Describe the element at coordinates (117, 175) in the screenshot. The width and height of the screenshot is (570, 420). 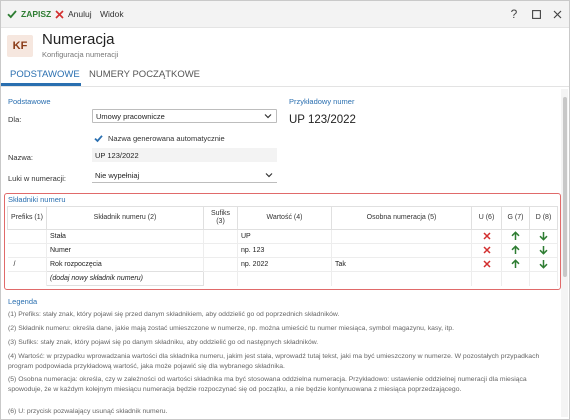
I see `luki-value: Nie wypełniaj` at that location.